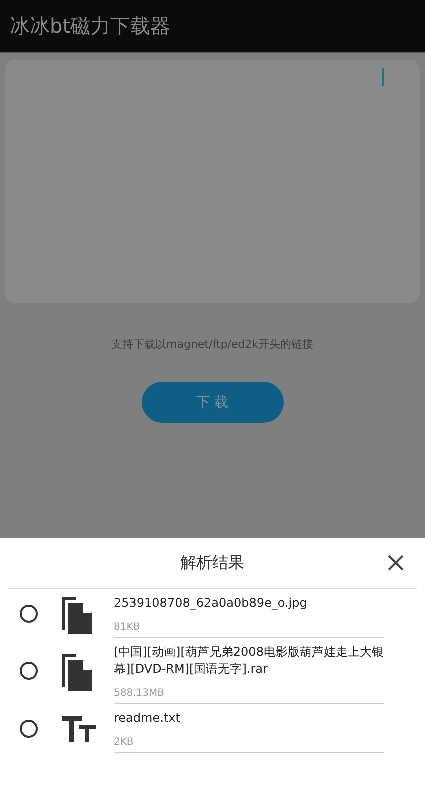 The height and width of the screenshot is (789, 425). Describe the element at coordinates (79, 729) in the screenshot. I see `text-size-icon` at that location.